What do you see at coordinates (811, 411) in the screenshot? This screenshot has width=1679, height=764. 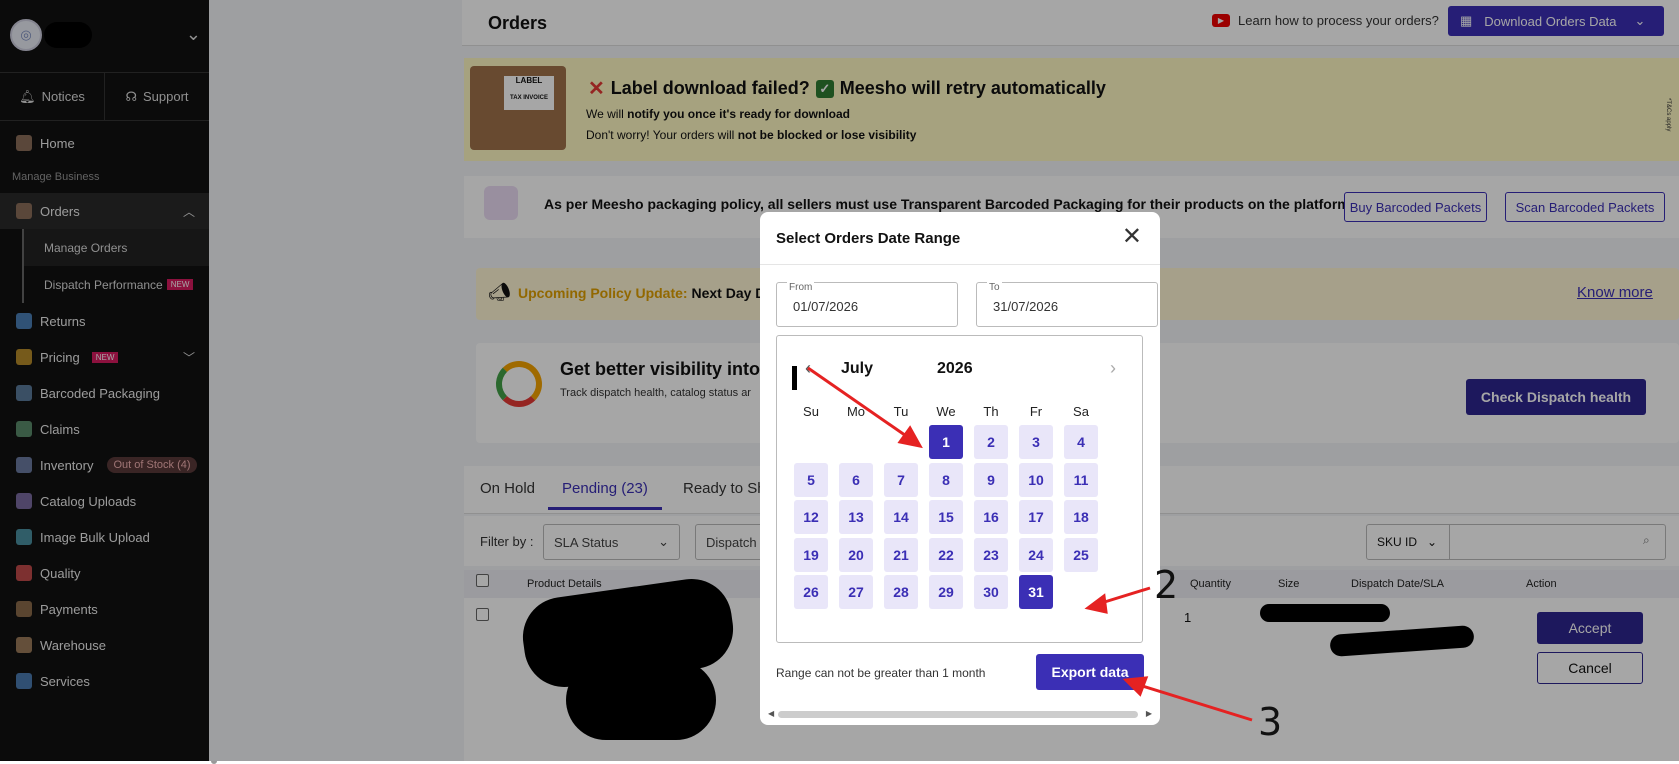 I see `weekday-su: Su` at bounding box center [811, 411].